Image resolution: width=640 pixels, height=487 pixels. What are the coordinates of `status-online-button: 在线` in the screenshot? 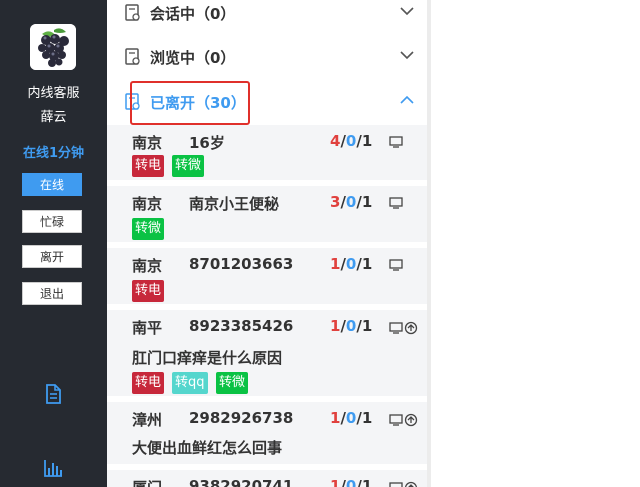 It's located at (52, 184).